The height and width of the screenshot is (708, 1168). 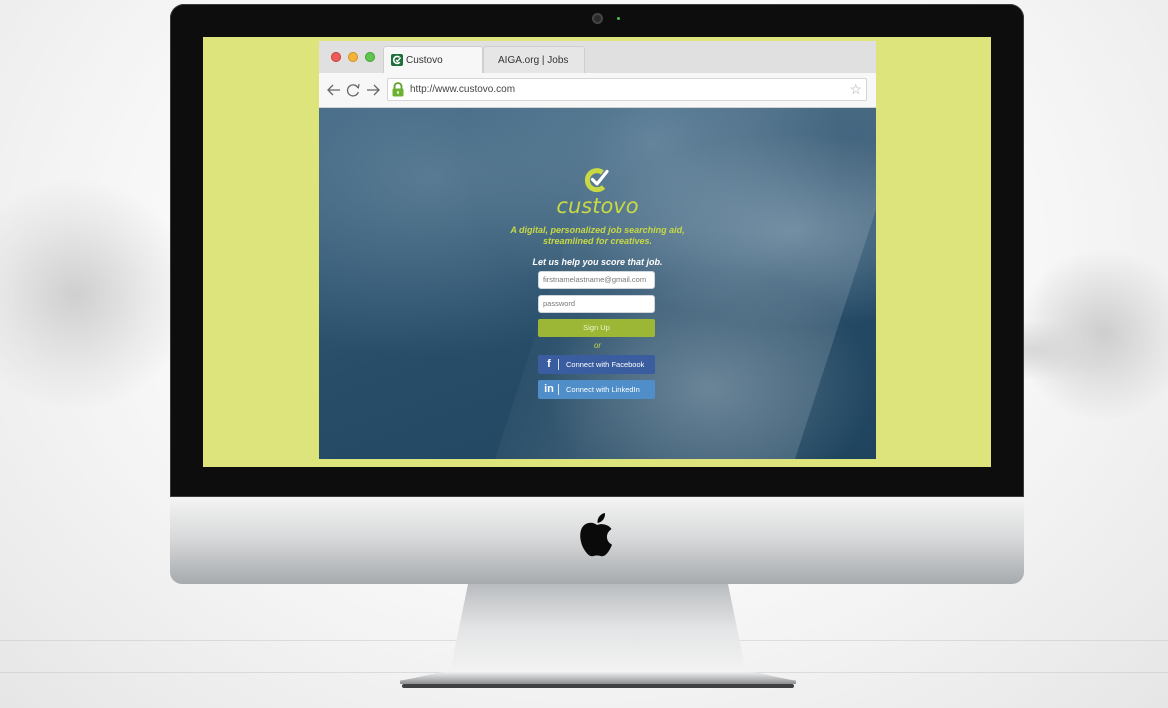 I want to click on connect-linkedin-button: in Connect with LinkedIn, so click(x=596, y=389).